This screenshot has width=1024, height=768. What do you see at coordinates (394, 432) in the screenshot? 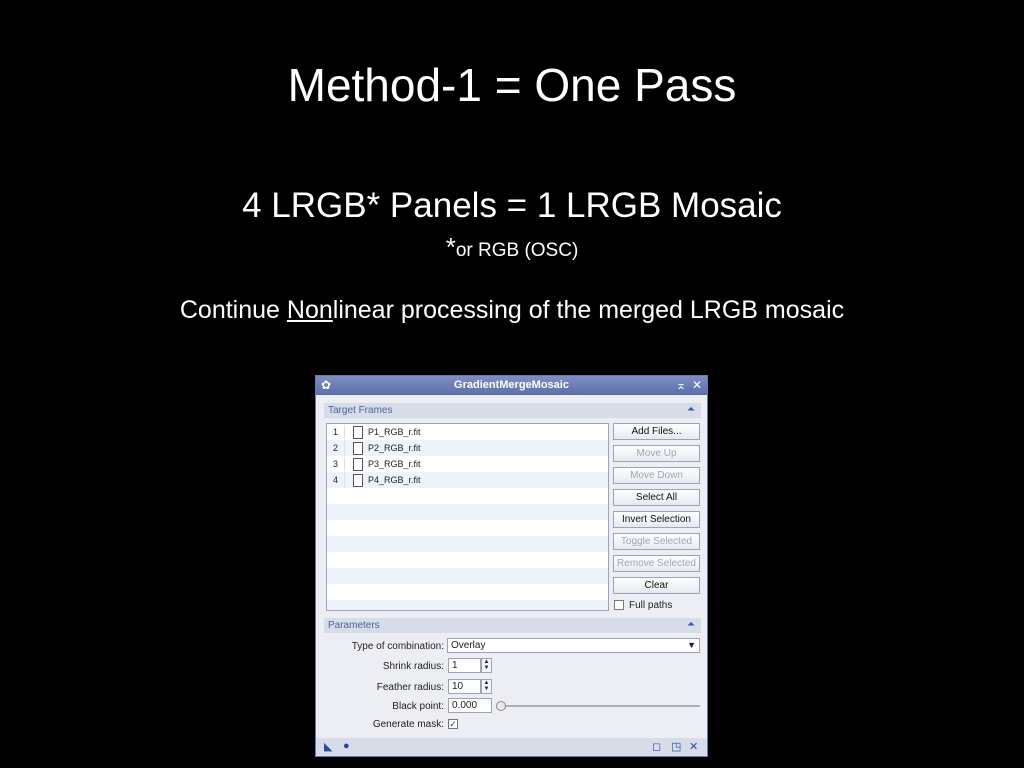
I see `file-name: P1_RGB_r.fit` at bounding box center [394, 432].